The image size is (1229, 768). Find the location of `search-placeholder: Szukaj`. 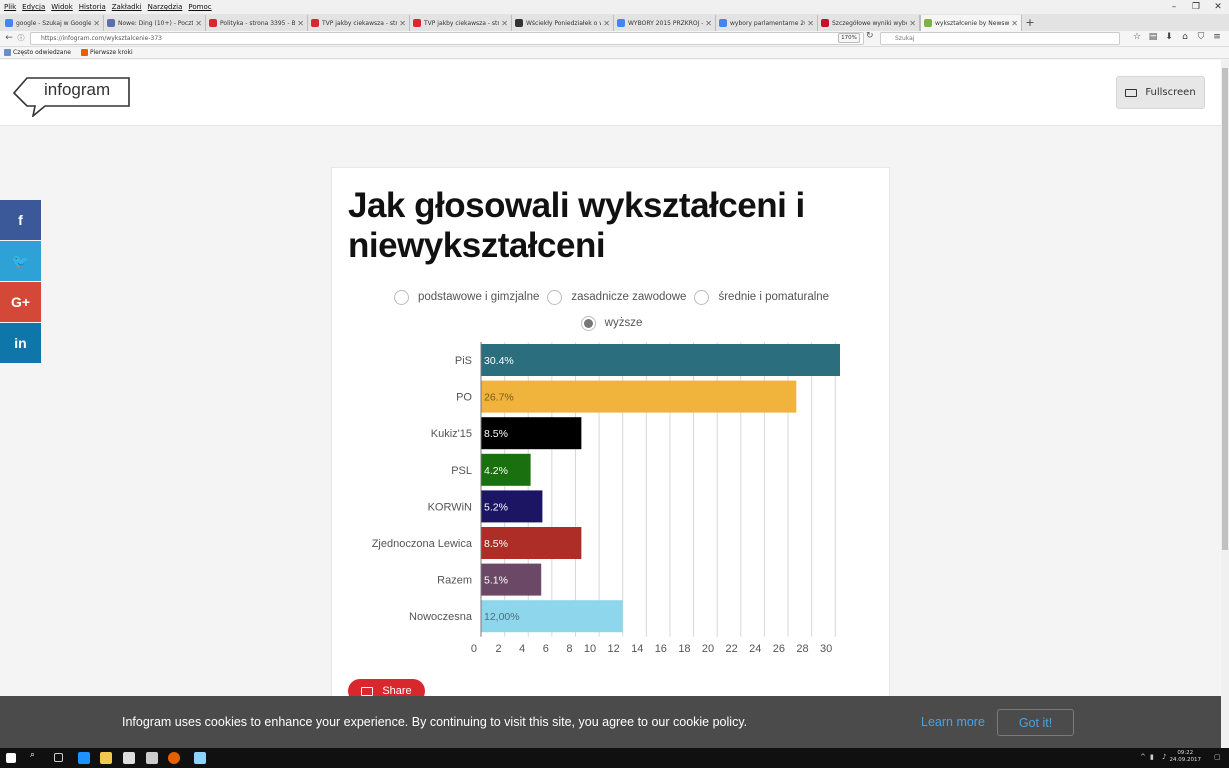

search-placeholder: Szukaj is located at coordinates (905, 38).